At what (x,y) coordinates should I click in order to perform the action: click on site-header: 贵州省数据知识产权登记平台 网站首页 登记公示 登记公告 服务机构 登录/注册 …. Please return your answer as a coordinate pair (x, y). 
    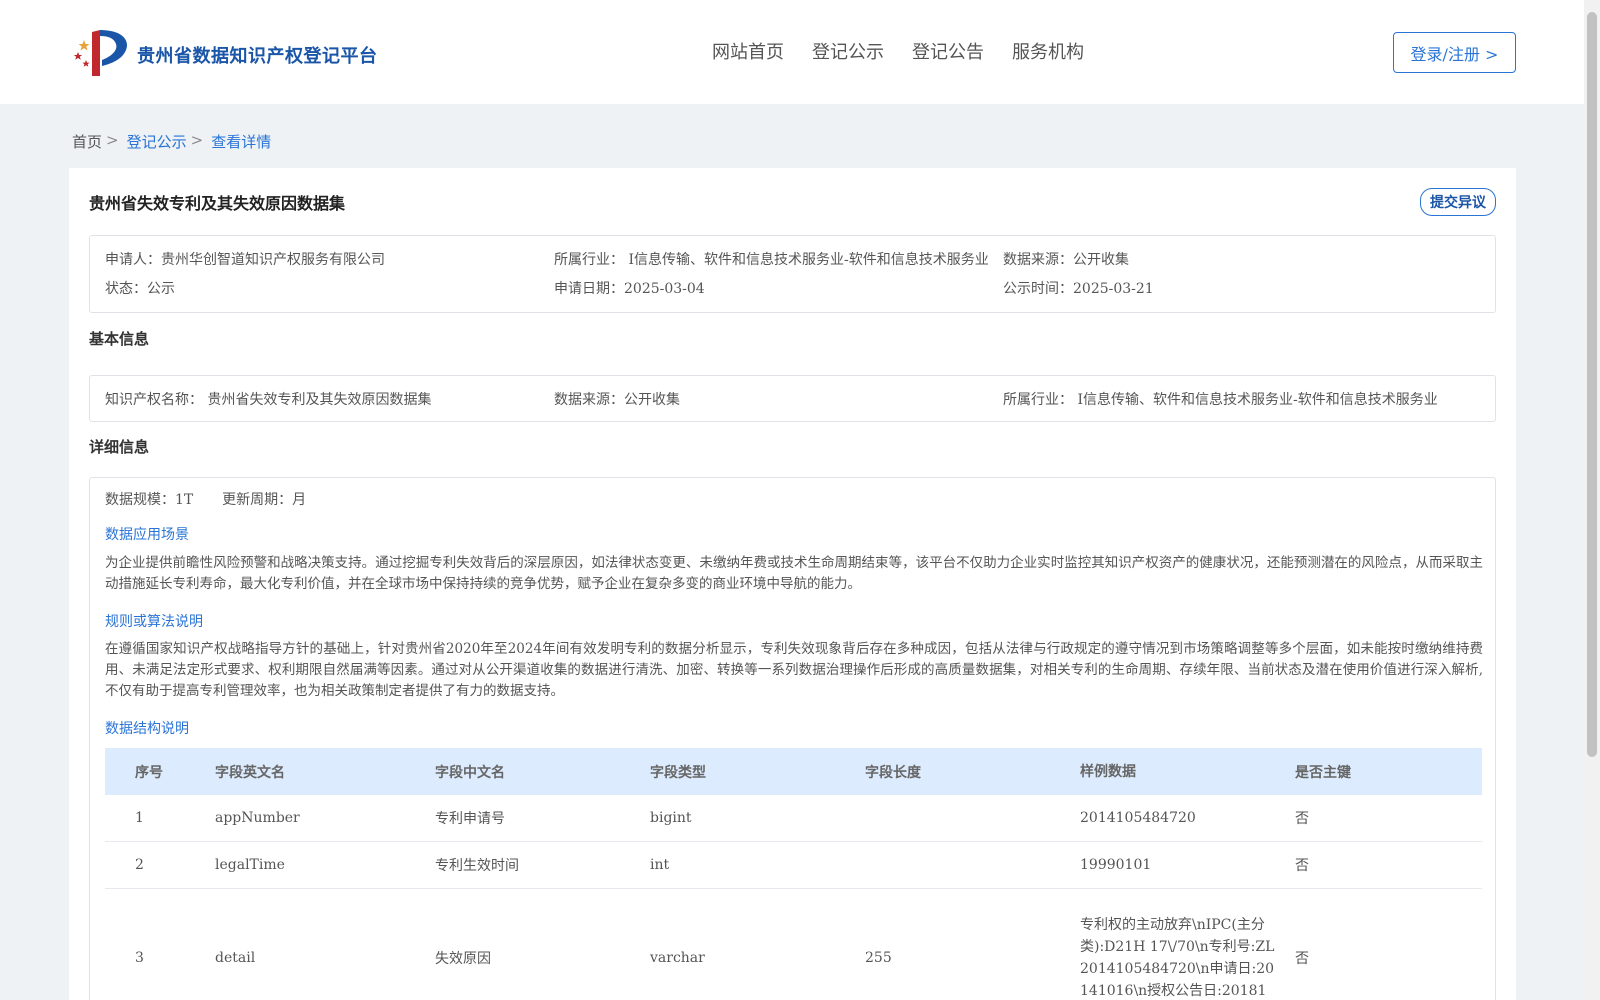
    Looking at the image, I should click on (792, 52).